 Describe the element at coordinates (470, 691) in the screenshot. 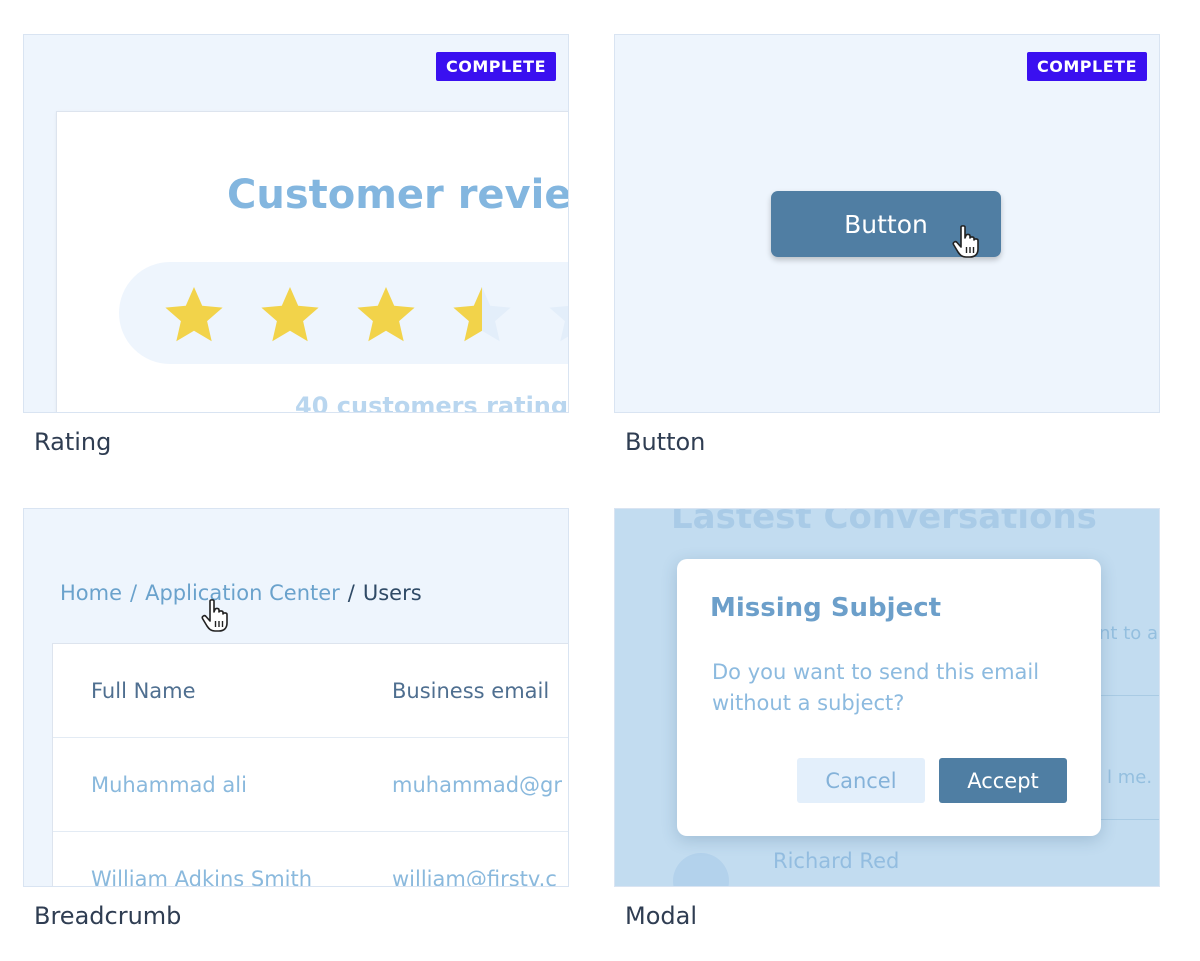

I see `column-header-business-email: Business email` at that location.